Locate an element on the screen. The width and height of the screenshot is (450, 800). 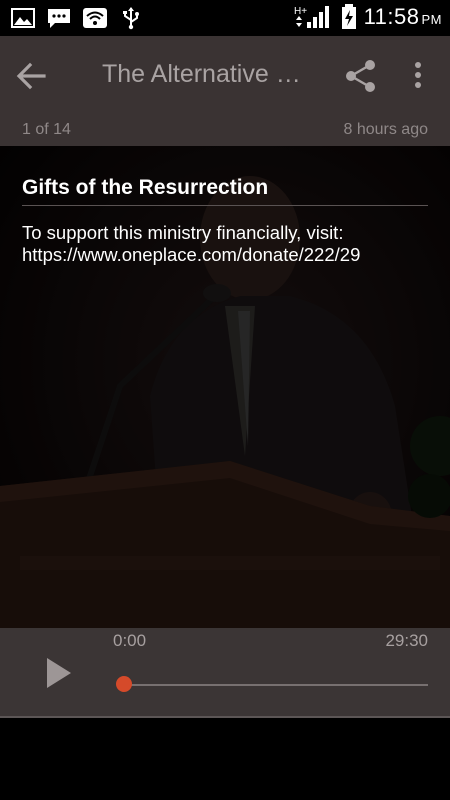
bottom-area is located at coordinates (225, 759).